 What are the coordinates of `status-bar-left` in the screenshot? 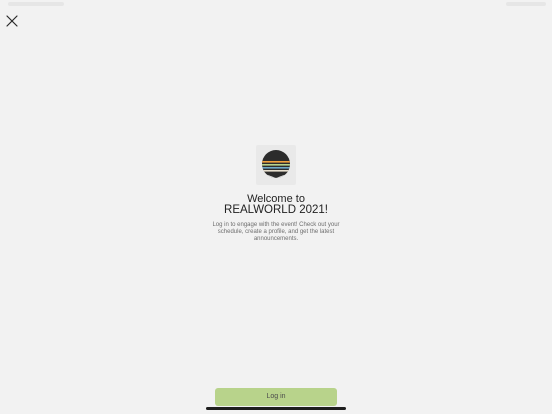 It's located at (36, 4).